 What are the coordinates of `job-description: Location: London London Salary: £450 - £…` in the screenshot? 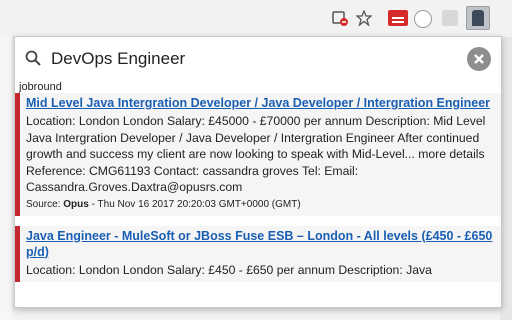 It's located at (229, 269).